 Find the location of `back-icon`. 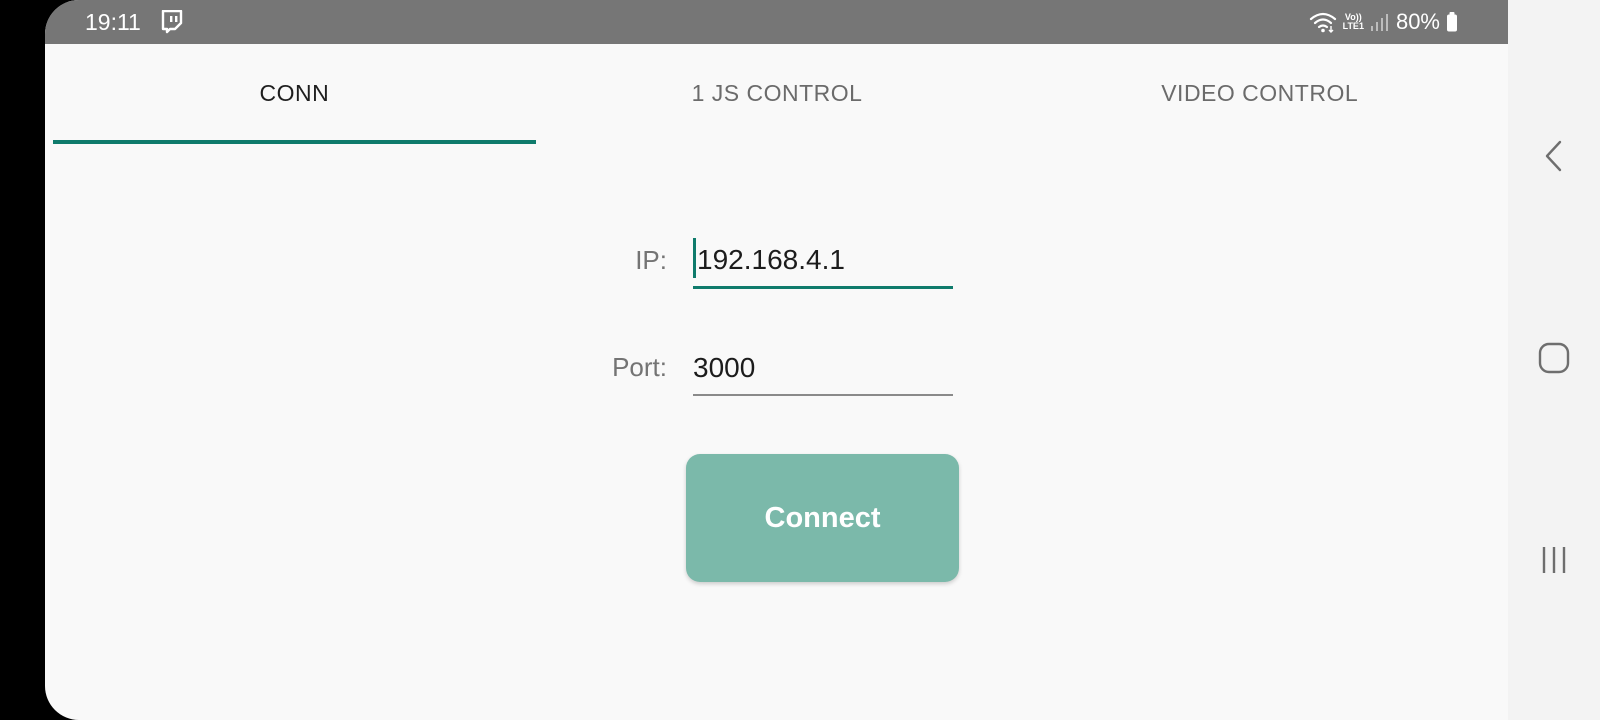

back-icon is located at coordinates (1554, 158).